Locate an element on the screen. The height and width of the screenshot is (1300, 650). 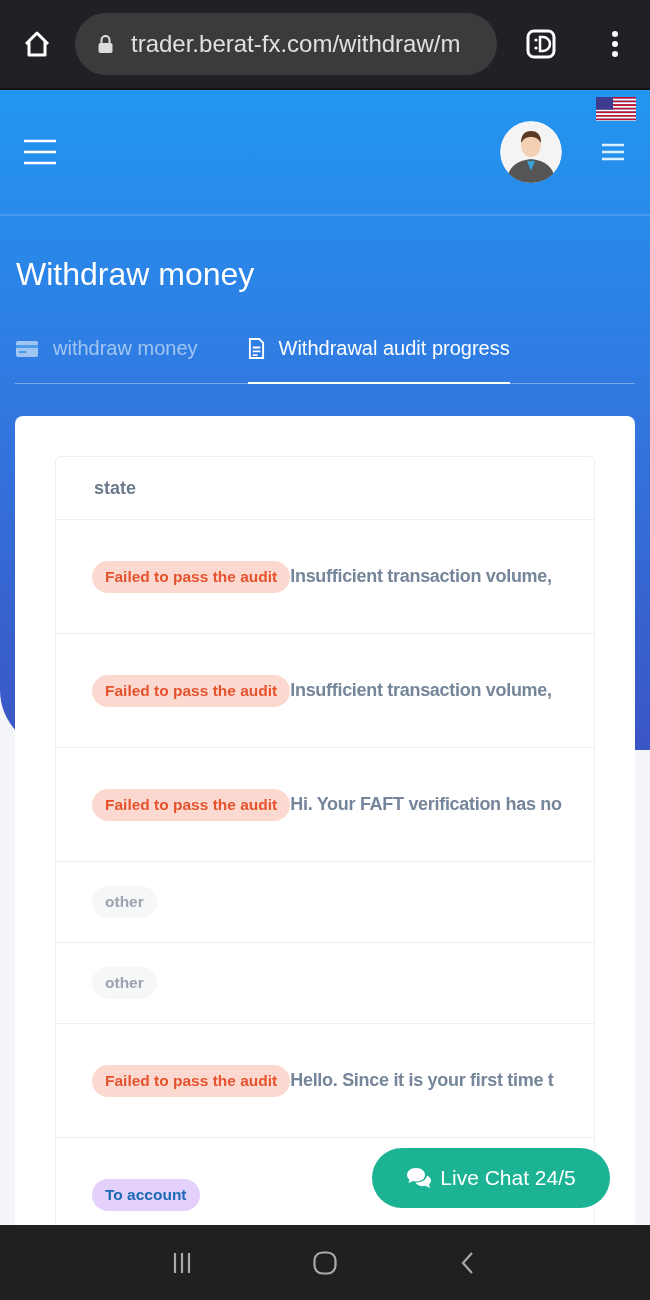
tab: Withdrawal audit progress is located at coordinates (378, 360).